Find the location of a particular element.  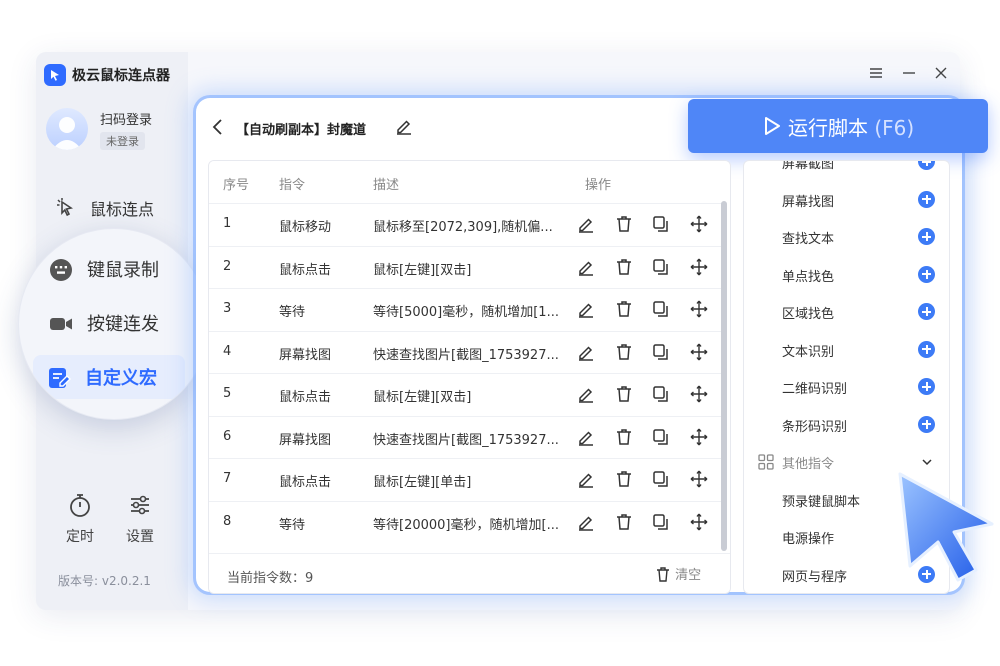

row-index: 2 is located at coordinates (227, 266).